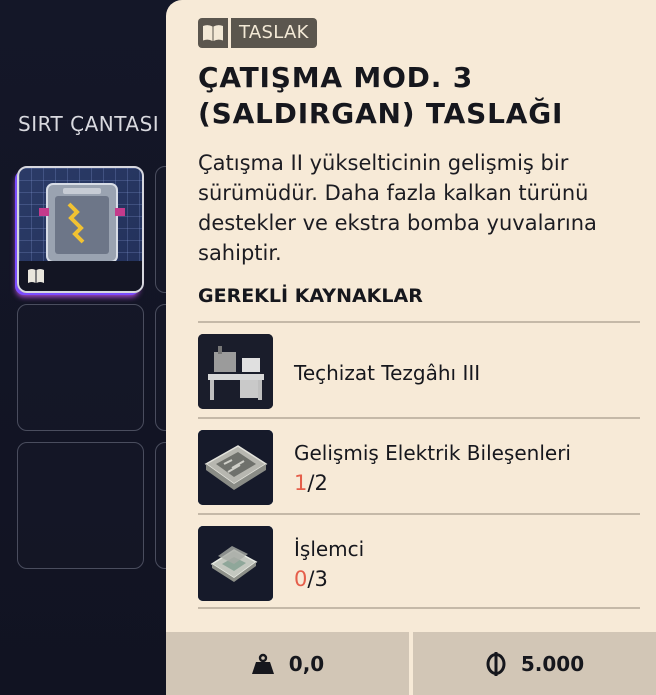 The image size is (656, 695). I want to click on requirement-name: İşlemci, so click(329, 549).